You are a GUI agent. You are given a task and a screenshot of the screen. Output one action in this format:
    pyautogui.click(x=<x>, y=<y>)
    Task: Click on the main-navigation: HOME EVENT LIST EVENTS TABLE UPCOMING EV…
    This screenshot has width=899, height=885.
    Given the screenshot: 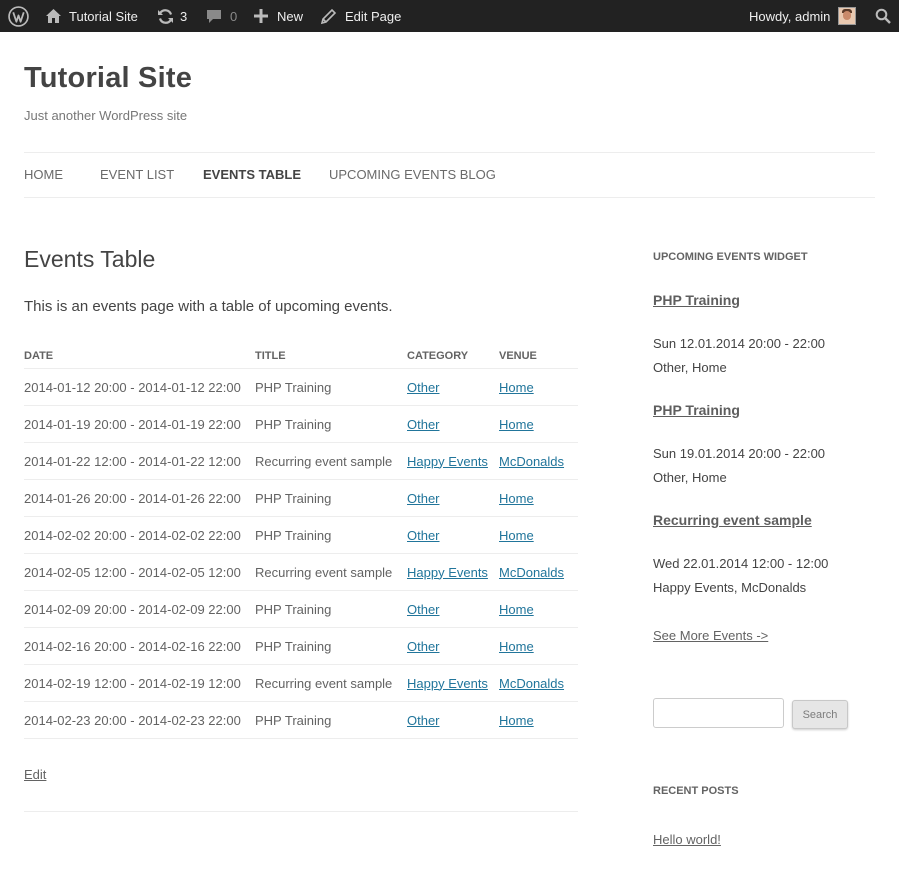 What is the action you would take?
    pyautogui.click(x=449, y=175)
    